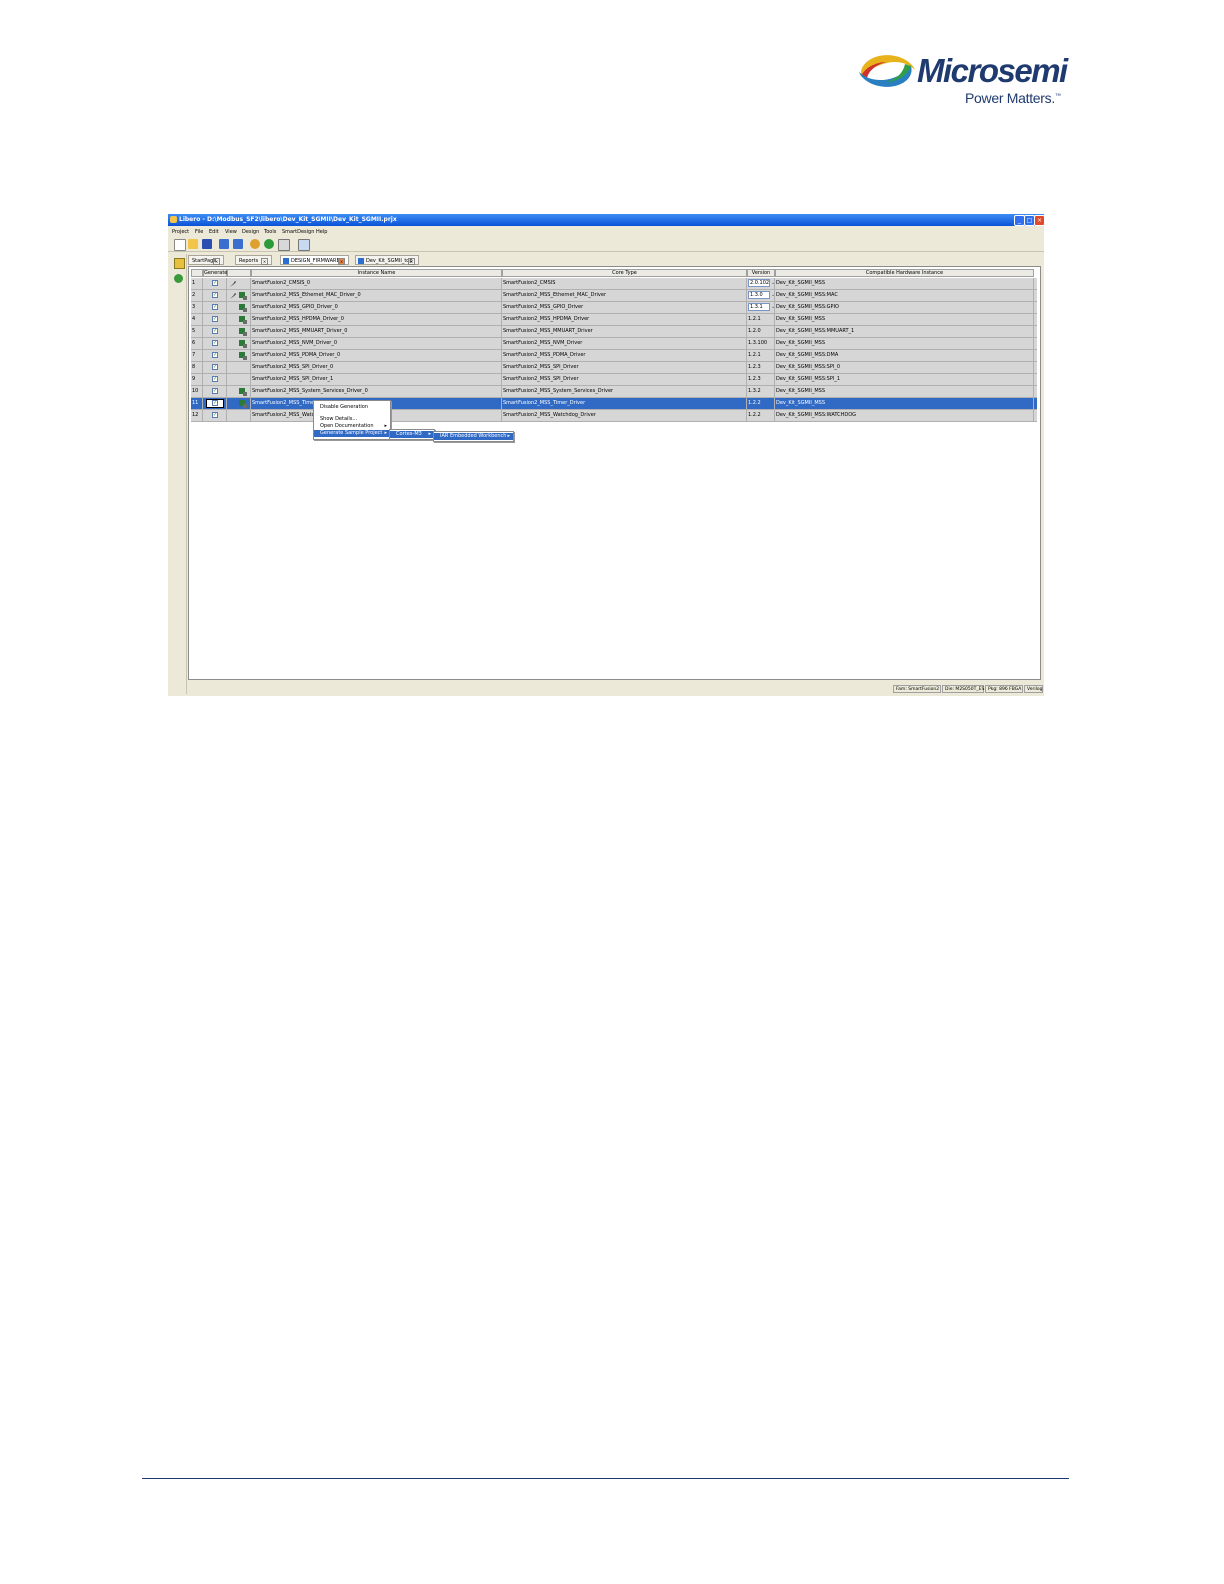  I want to click on design-flow-icon, so click(255, 244).